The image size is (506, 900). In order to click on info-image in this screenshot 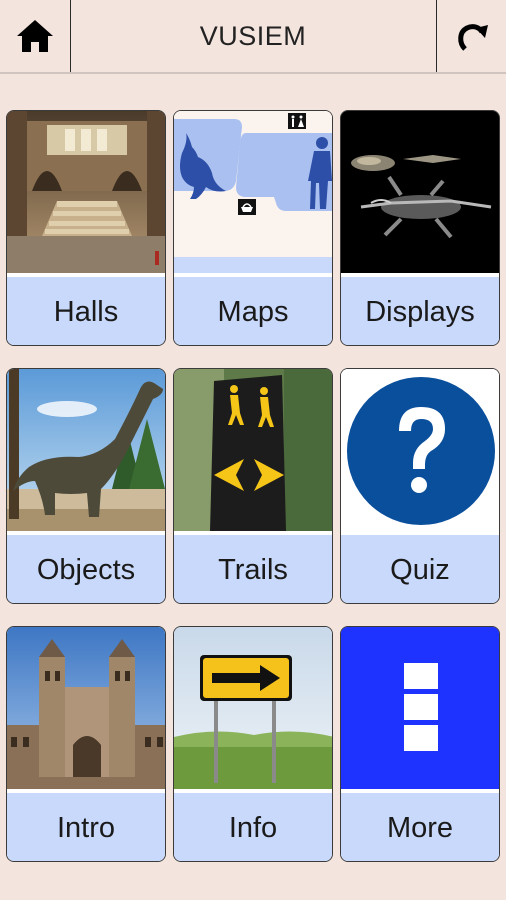, I will do `click(253, 708)`.